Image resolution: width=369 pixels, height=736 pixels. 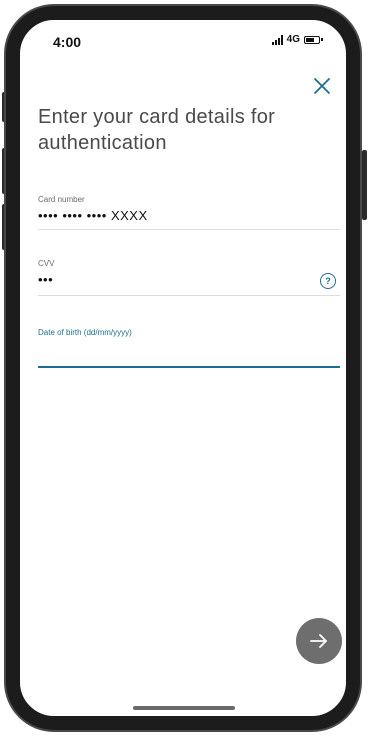 I want to click on card-number-underline, so click(x=189, y=229).